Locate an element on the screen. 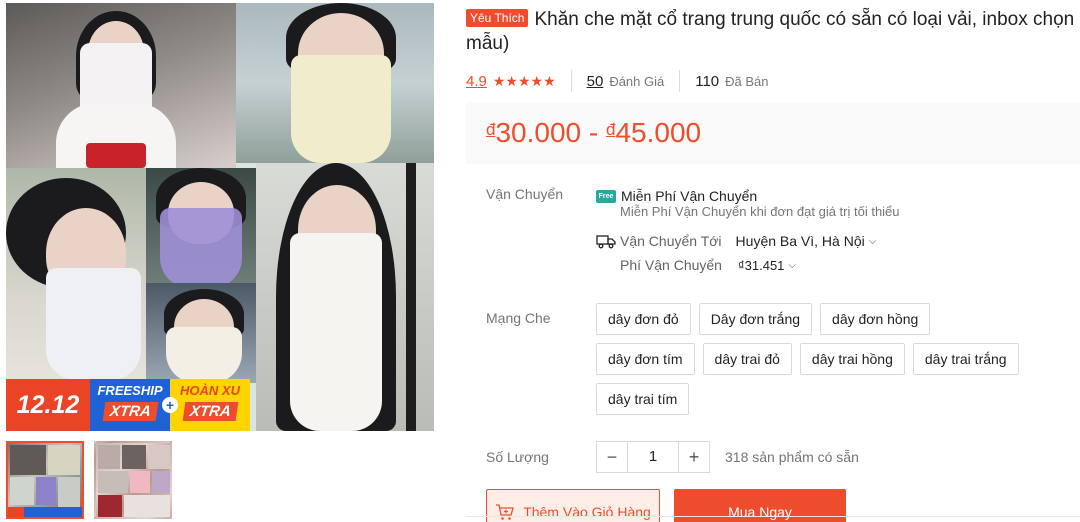 This screenshot has height=522, width=1080. favorite-badge: Yêu Thích is located at coordinates (497, 18).